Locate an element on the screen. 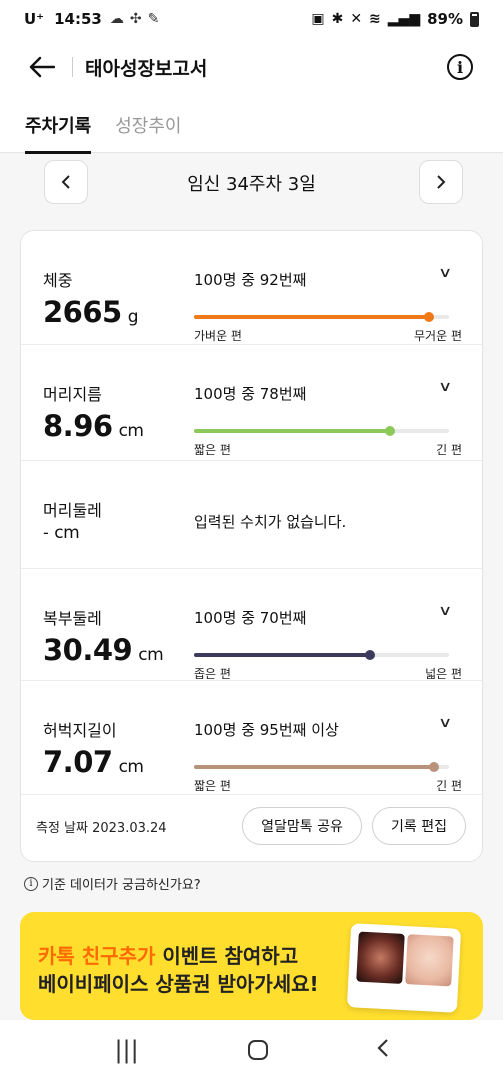 This screenshot has width=503, height=1080. banner-line-2: 베이비페이스 상품권 받아가세요! is located at coordinates (178, 984).